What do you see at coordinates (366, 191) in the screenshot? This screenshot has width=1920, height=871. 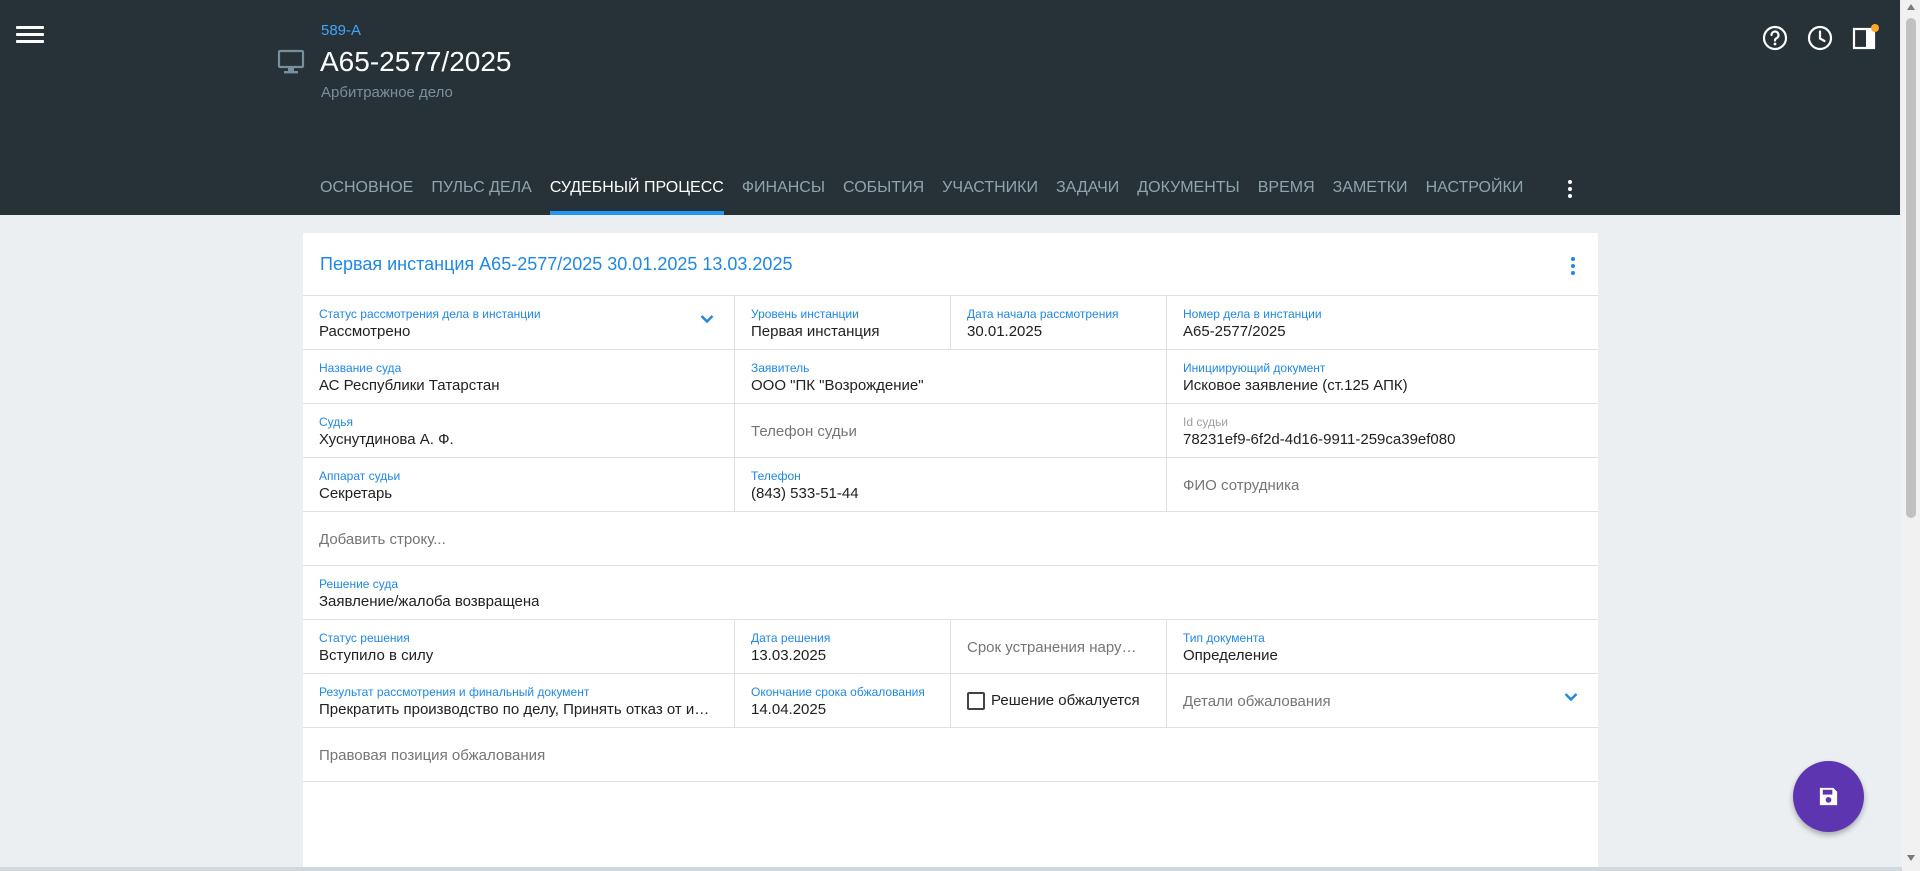 I see `tab-main: ОСНОВНОЕ` at bounding box center [366, 191].